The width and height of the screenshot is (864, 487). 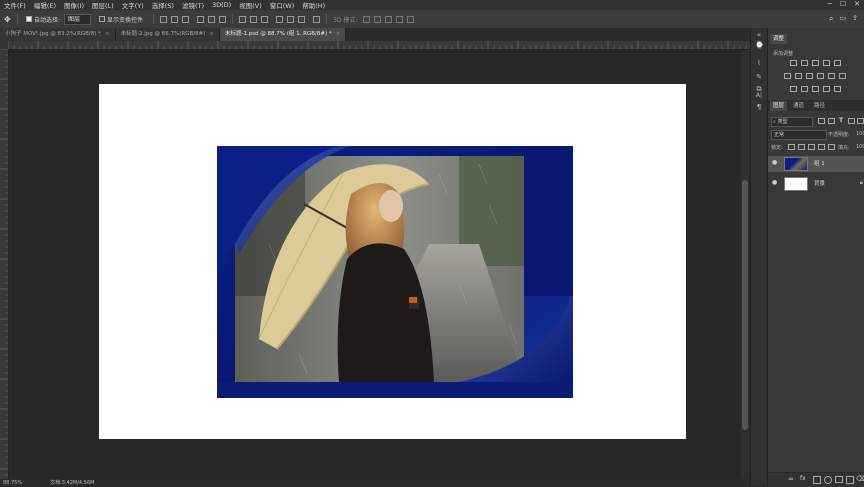 What do you see at coordinates (254, 19) in the screenshot?
I see `distribute-vcenter-icon` at bounding box center [254, 19].